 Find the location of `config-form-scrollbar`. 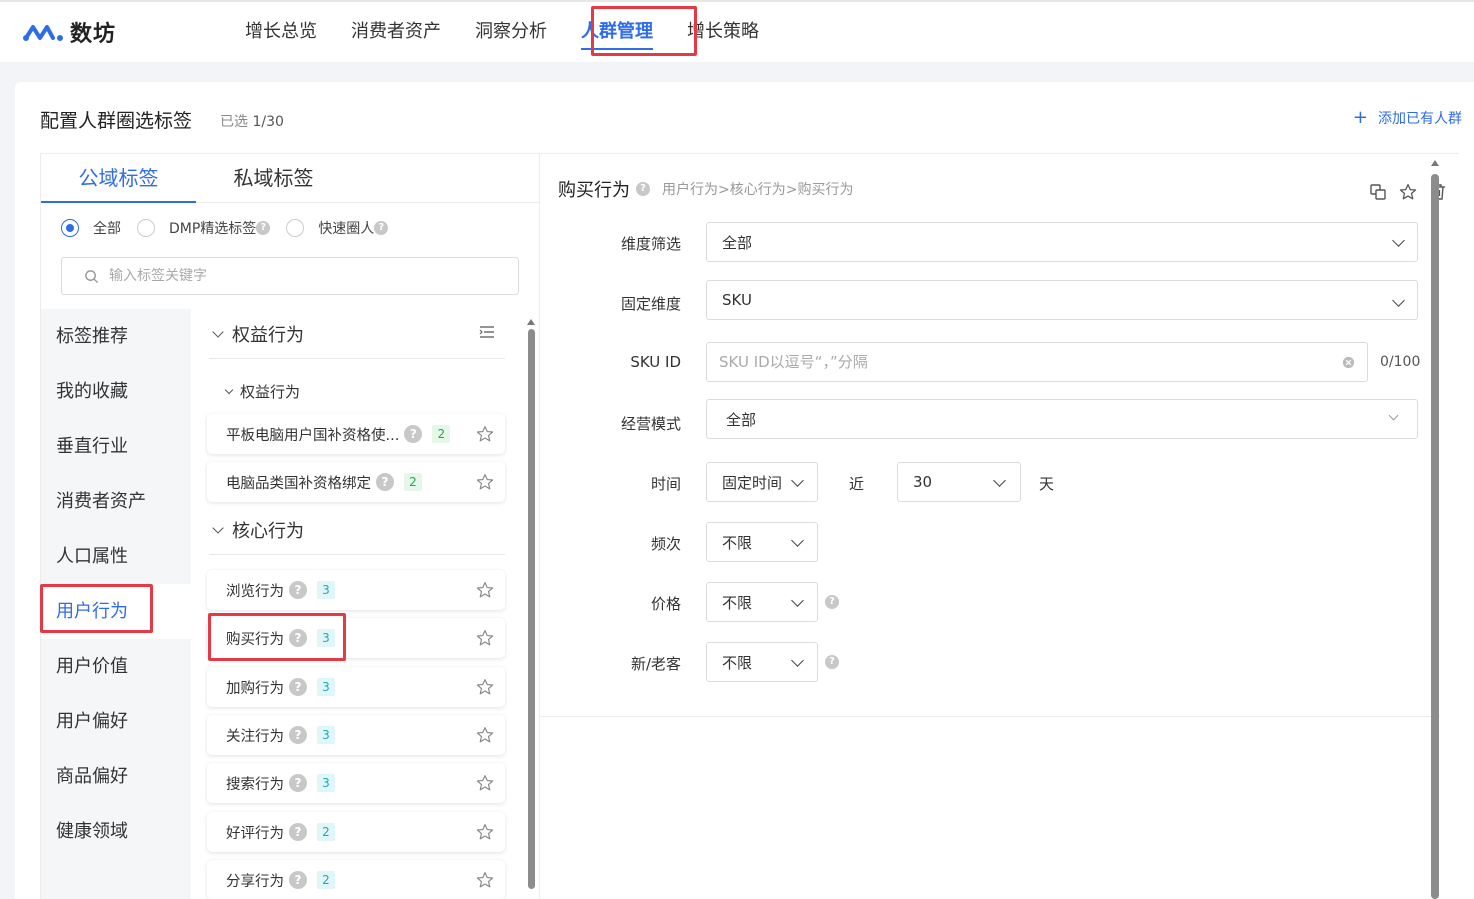

config-form-scrollbar is located at coordinates (1435, 529).